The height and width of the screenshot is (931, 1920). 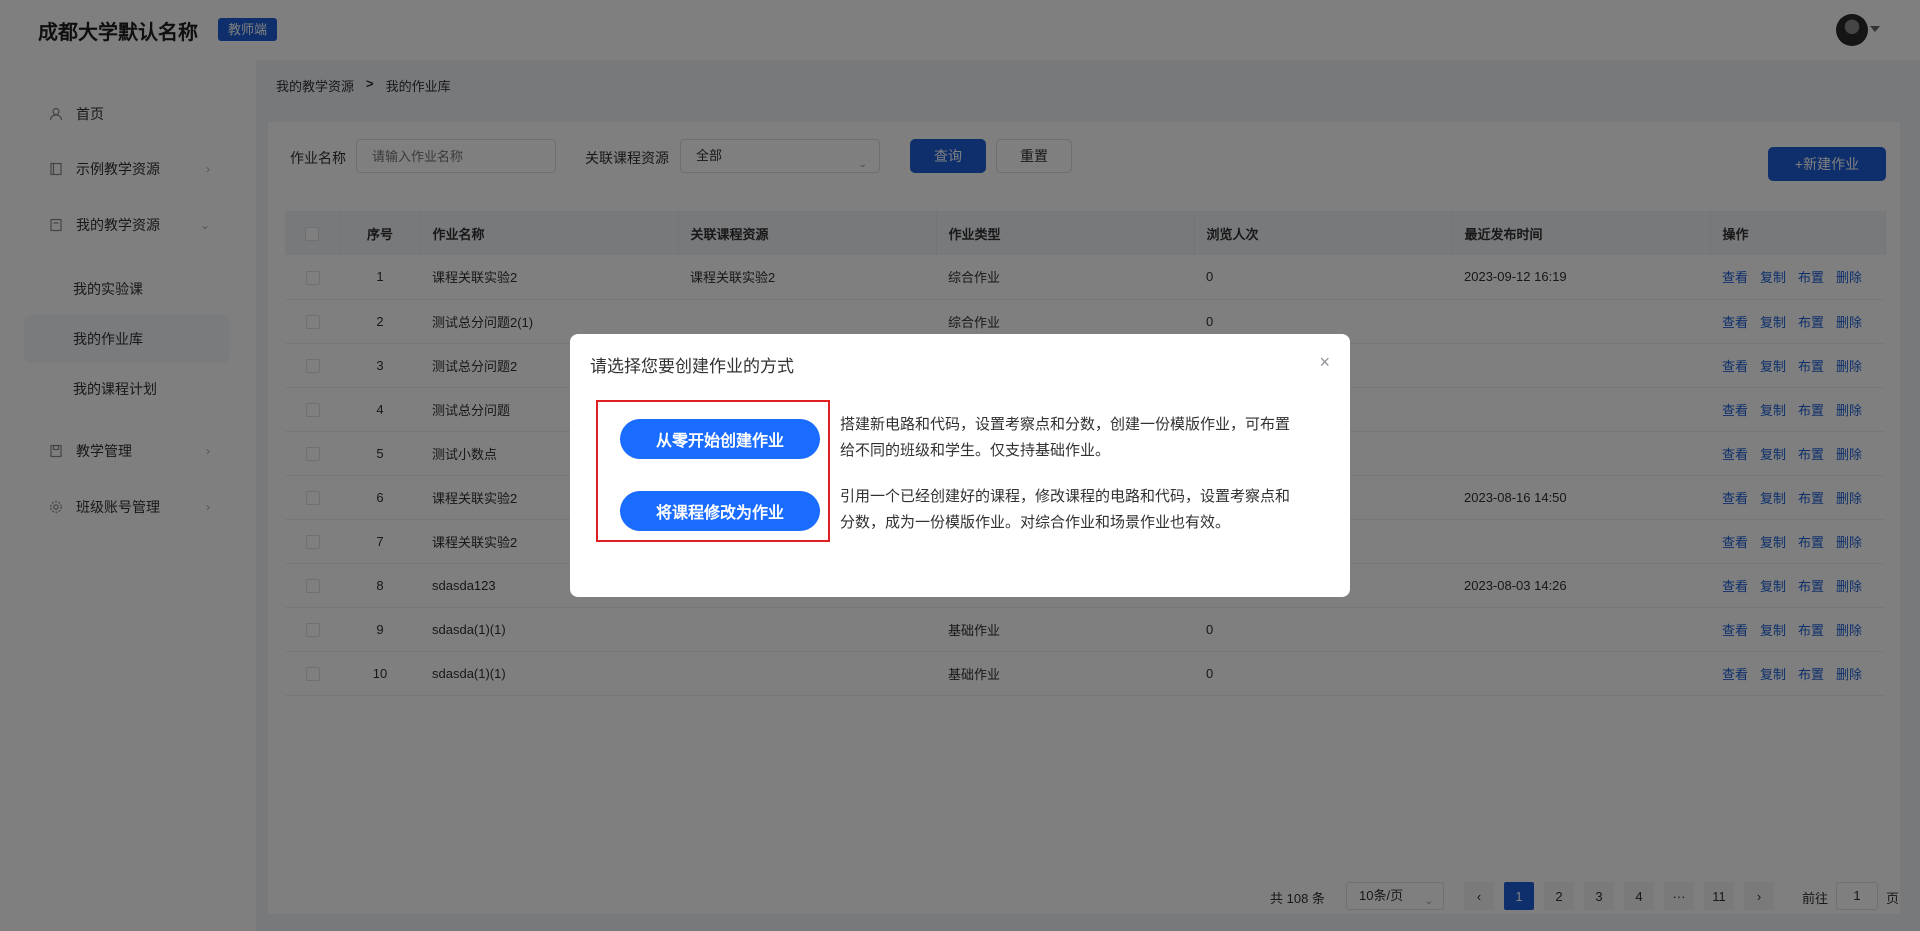 What do you see at coordinates (720, 511) in the screenshot?
I see `convert-course-button: 将课程修改为作业` at bounding box center [720, 511].